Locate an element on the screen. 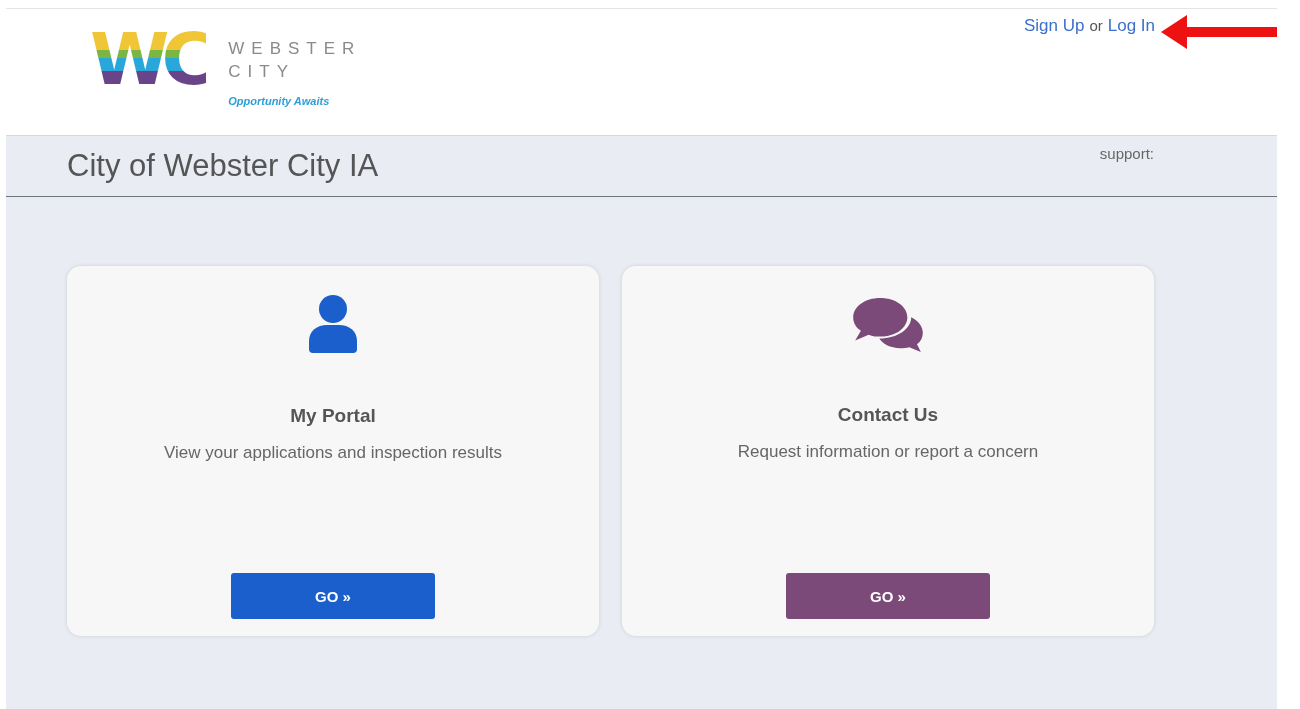 Image resolution: width=1300 pixels, height=709 pixels. support-label: support: is located at coordinates (1126, 153).